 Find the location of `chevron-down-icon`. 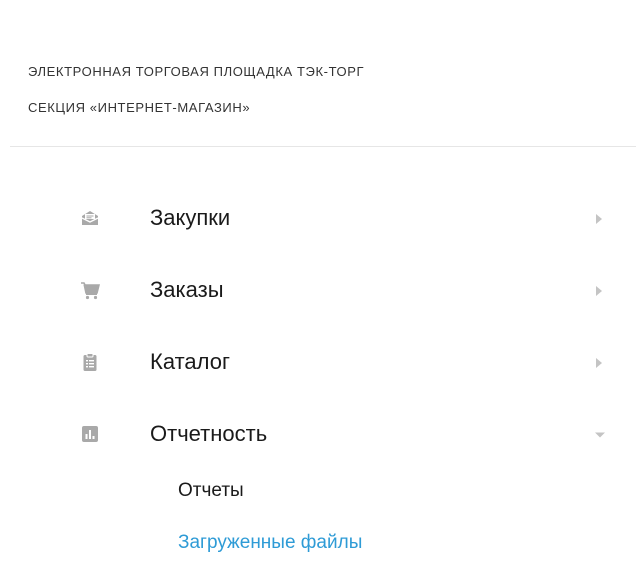

chevron-down-icon is located at coordinates (599, 435).